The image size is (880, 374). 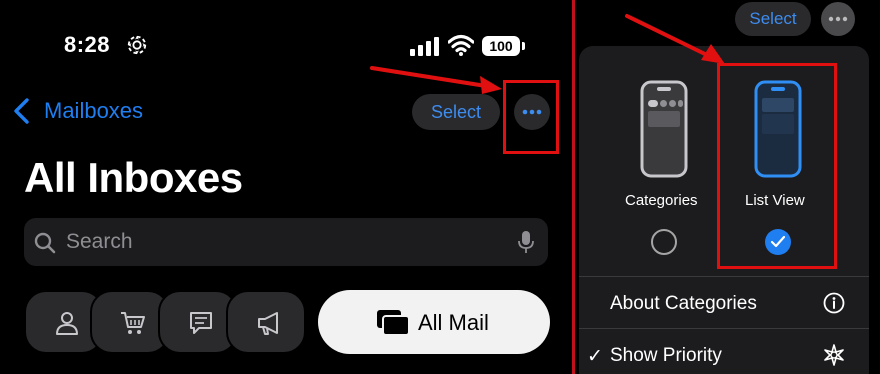 What do you see at coordinates (93, 111) in the screenshot?
I see `back-to-mailboxes-link: Mailboxes` at bounding box center [93, 111].